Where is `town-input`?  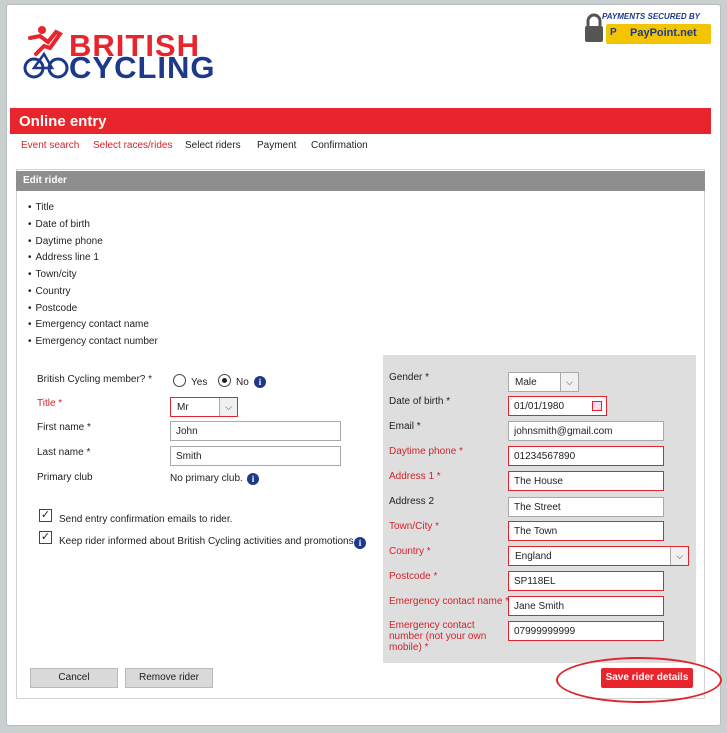
town-input is located at coordinates (586, 531).